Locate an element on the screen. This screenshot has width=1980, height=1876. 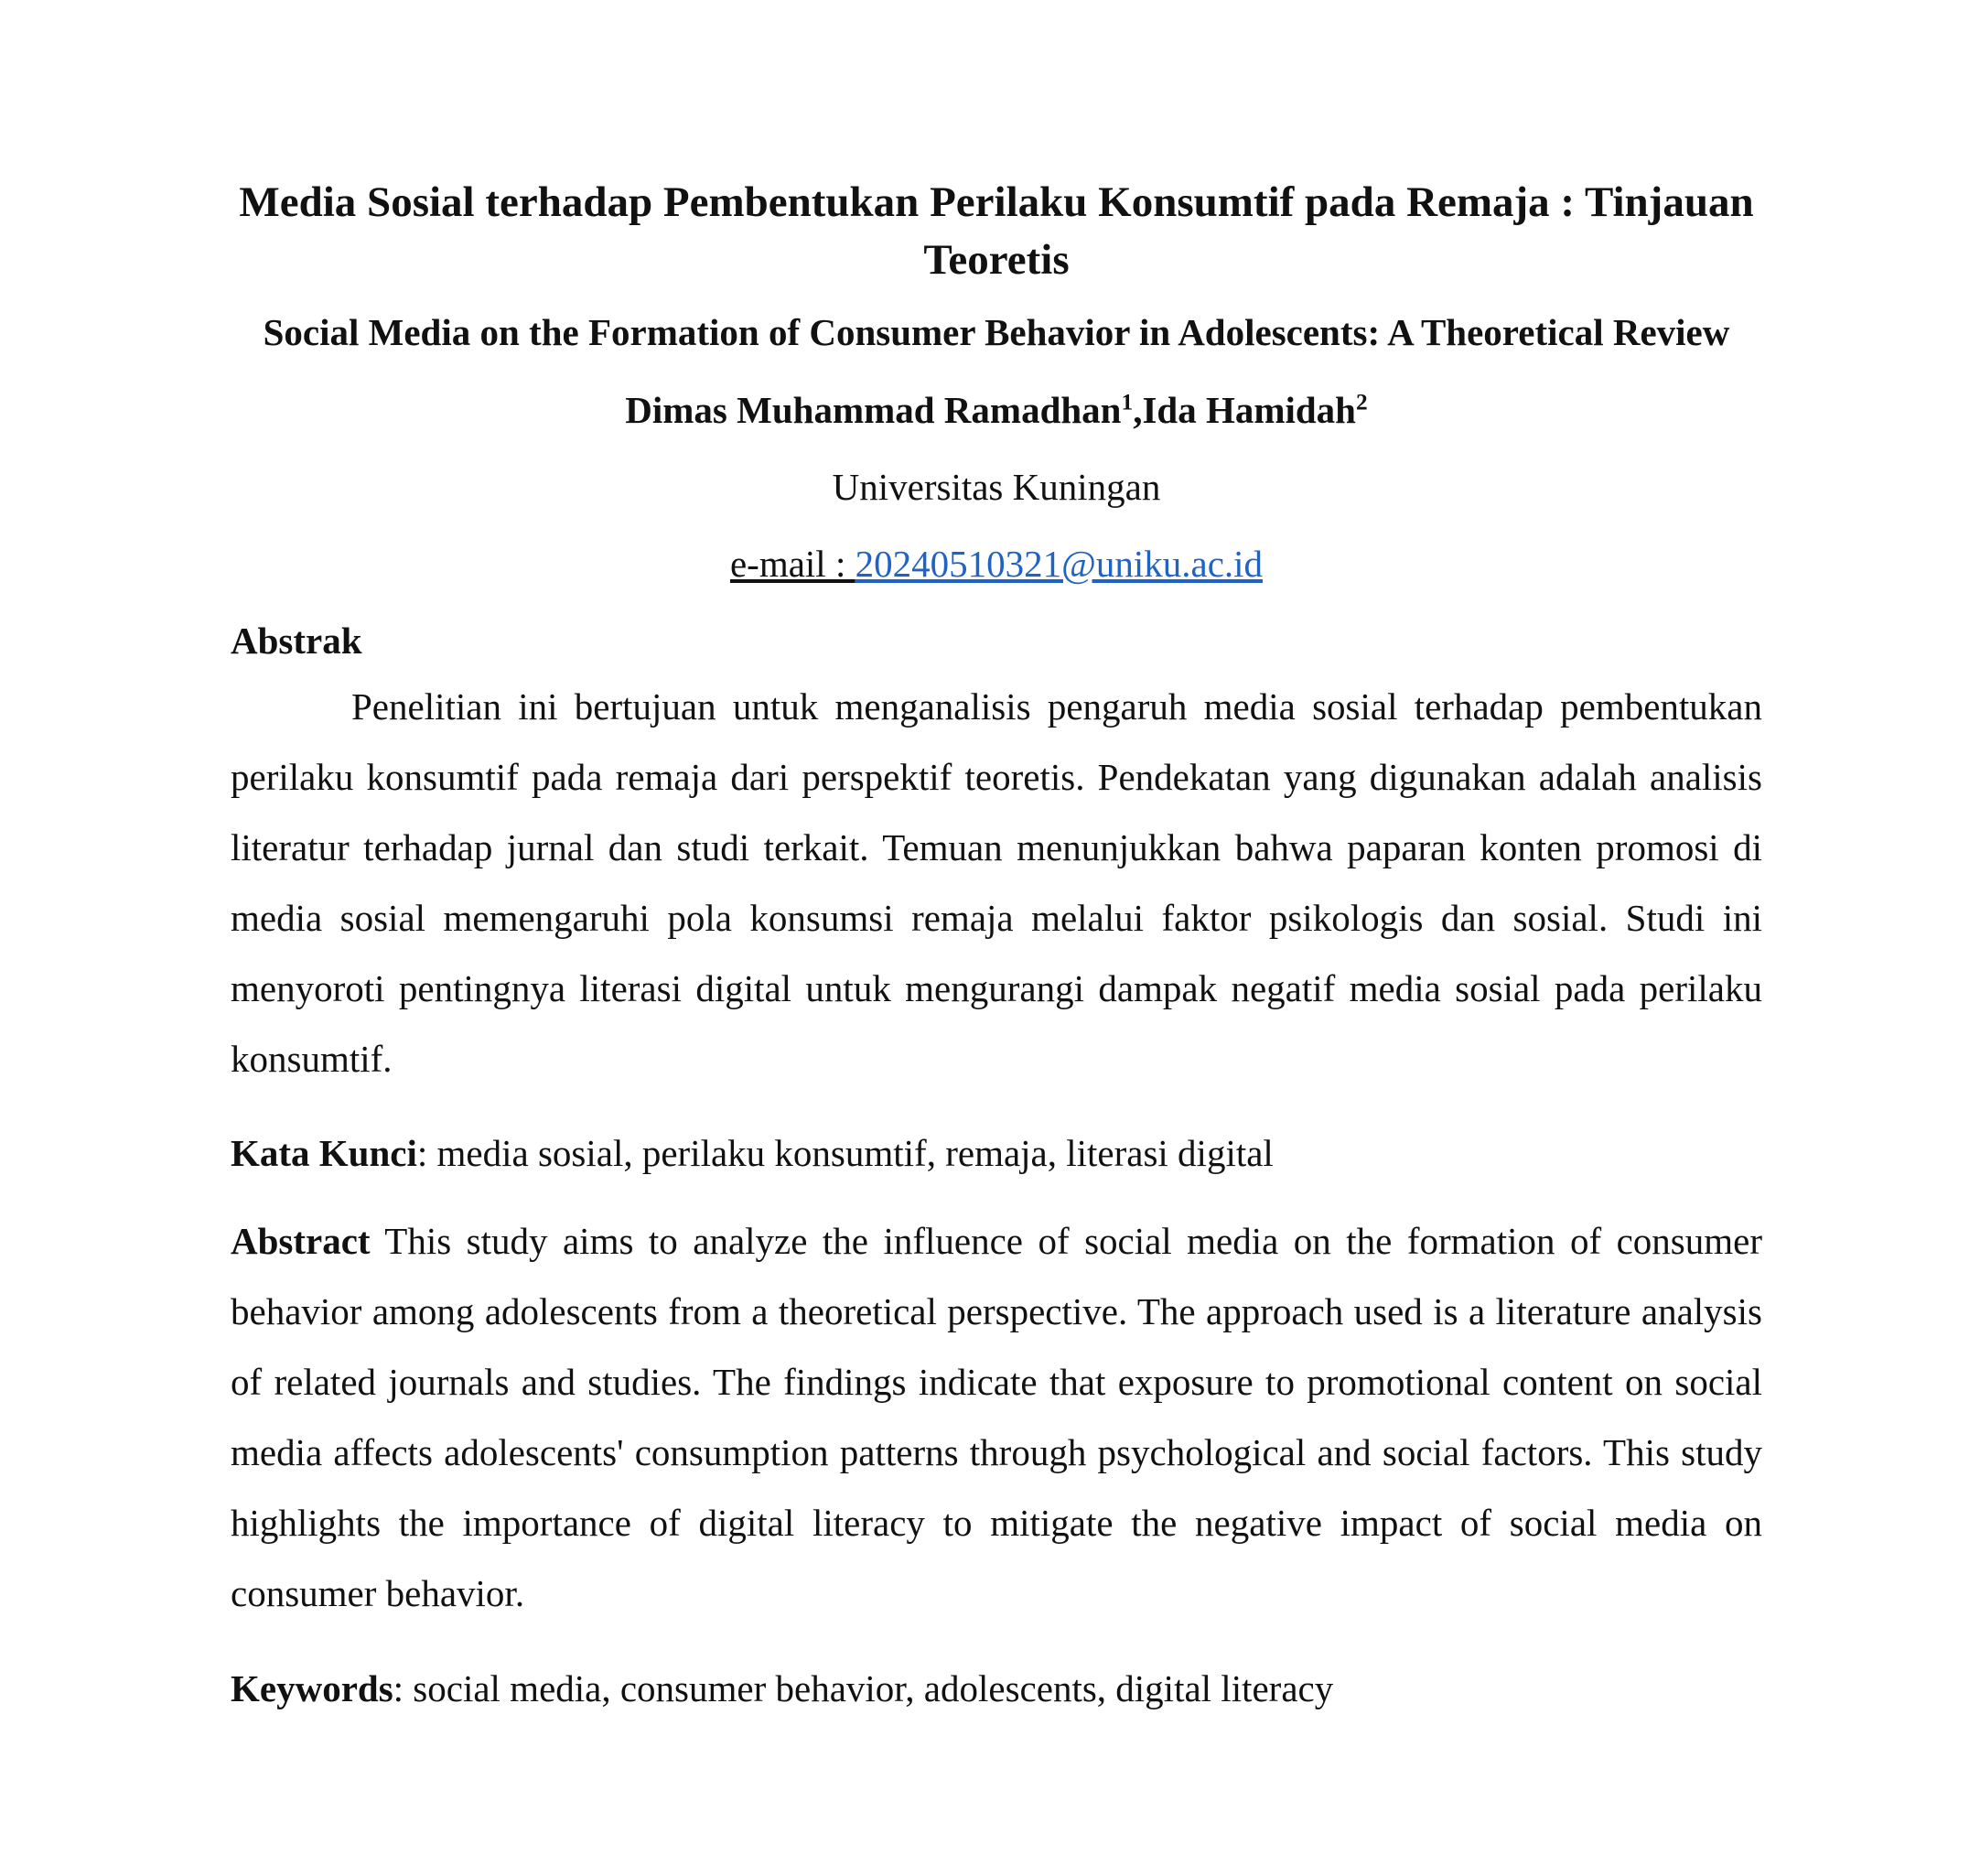
email-label: e-mail : is located at coordinates (792, 564).